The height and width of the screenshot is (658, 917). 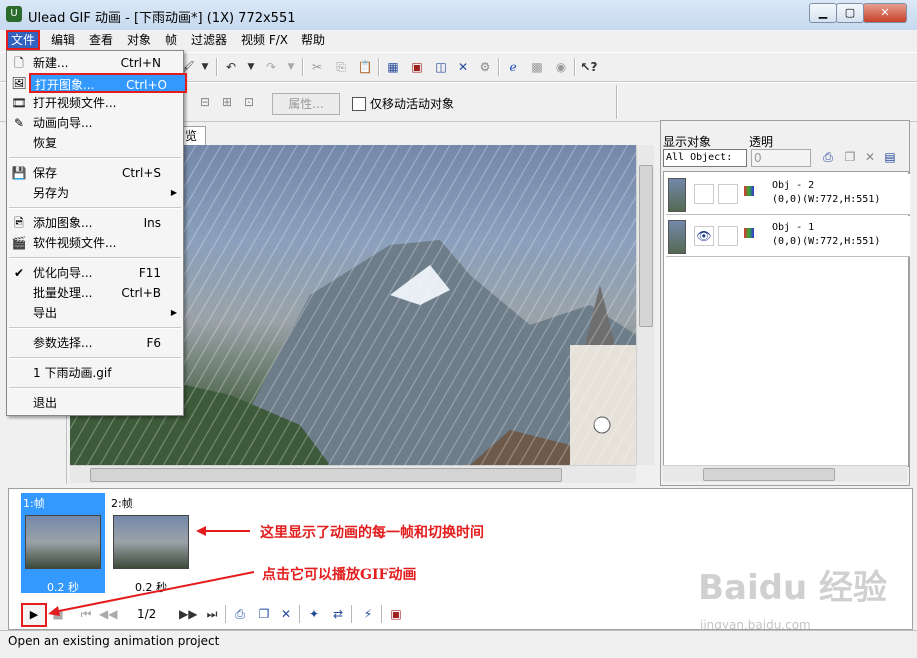 What do you see at coordinates (95, 193) in the screenshot?
I see `menu-item-save-as: 另存为 ▶` at bounding box center [95, 193].